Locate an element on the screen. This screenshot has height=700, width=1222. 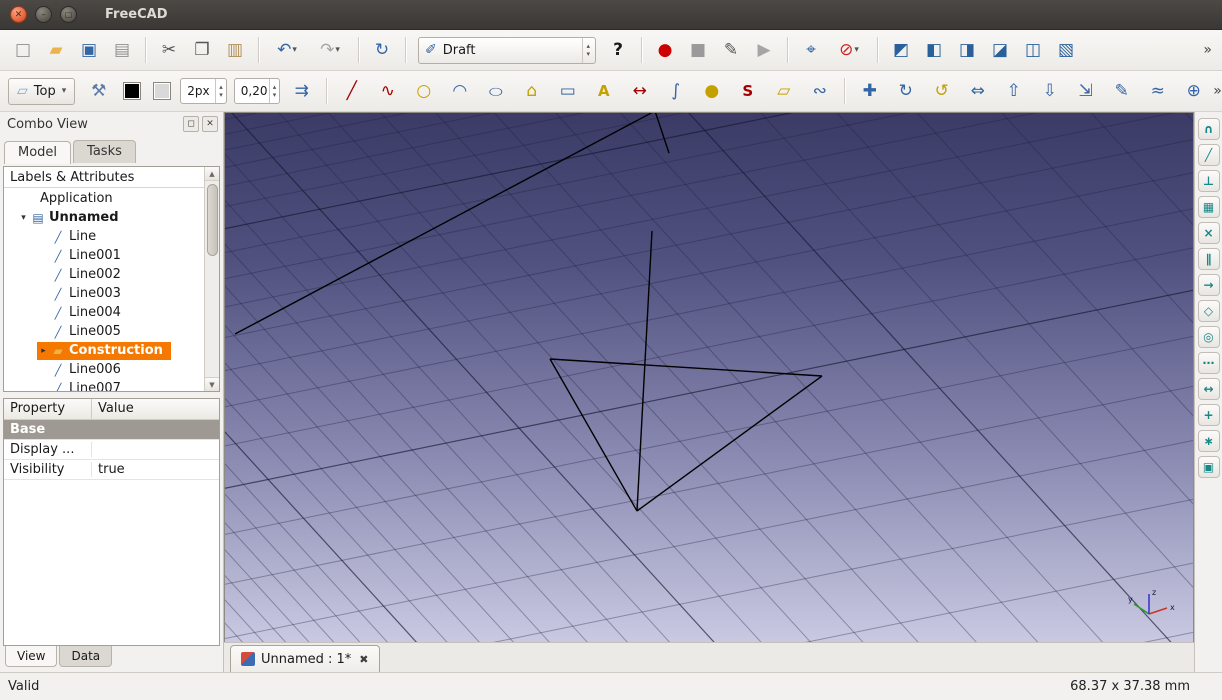
view-bottom: ▧ is located at coordinates (1066, 50).